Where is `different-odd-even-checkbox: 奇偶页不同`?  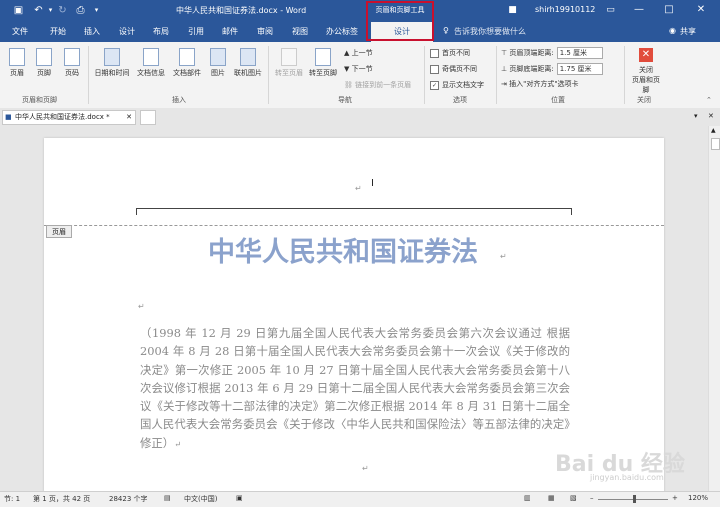 different-odd-even-checkbox: 奇偶页不同 is located at coordinates (453, 69).